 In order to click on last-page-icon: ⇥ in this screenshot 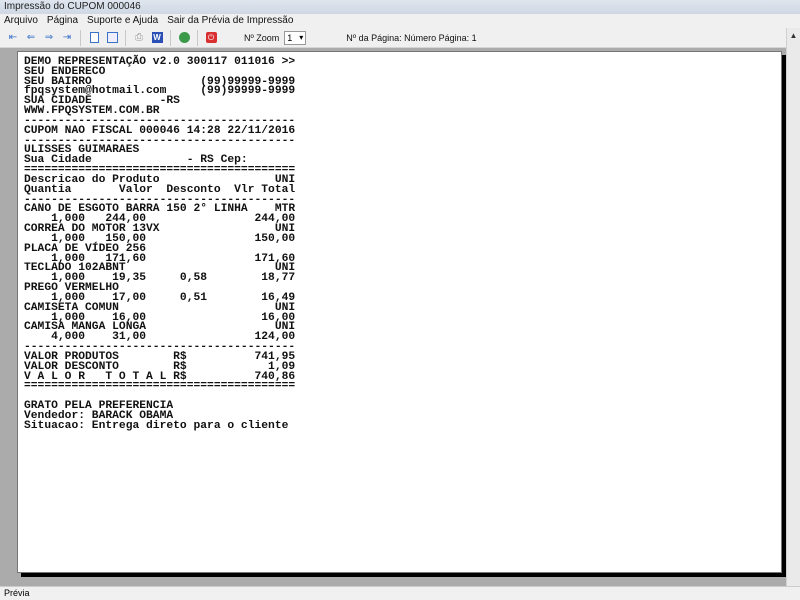, I will do `click(67, 38)`.